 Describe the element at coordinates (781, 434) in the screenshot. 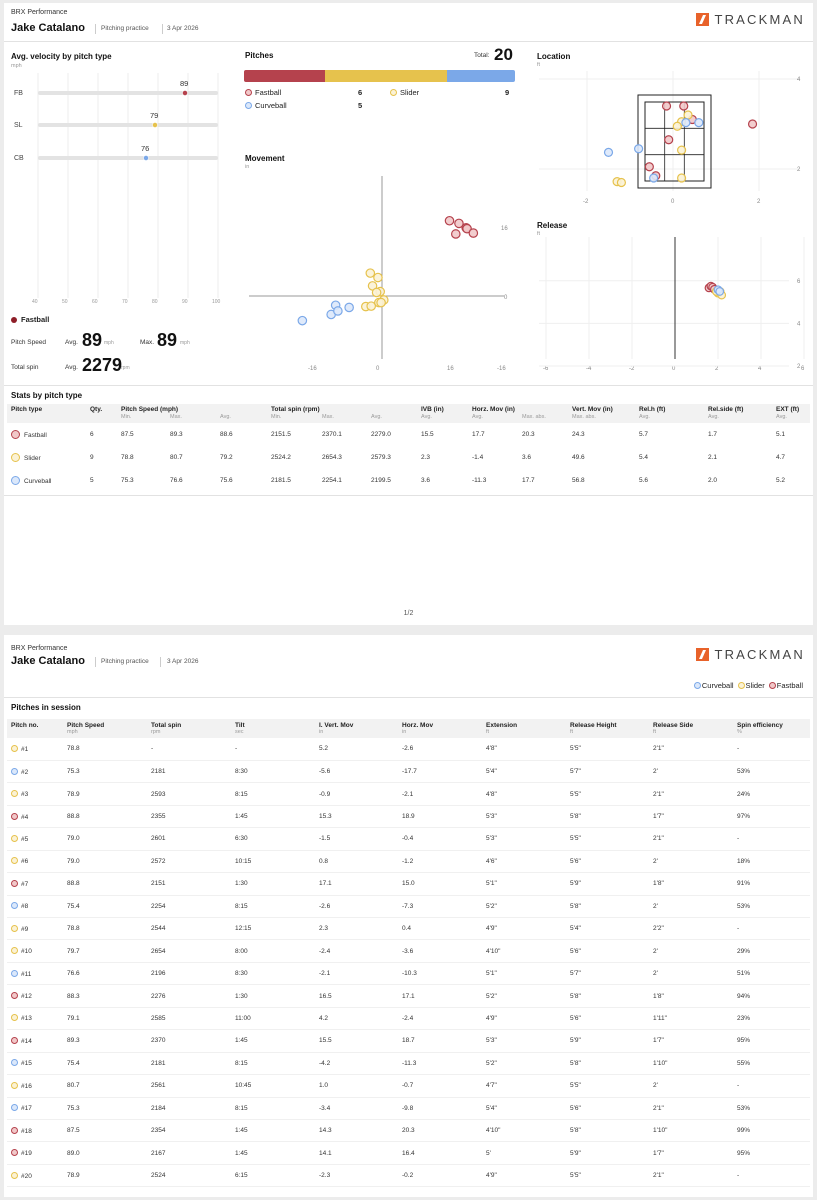

I see `stats-cell: 5.1` at that location.